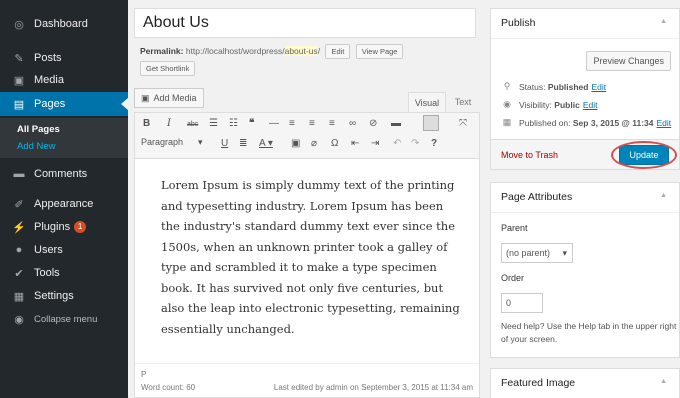 The height and width of the screenshot is (398, 680). I want to click on sidebar-item-dashboard: ◎ Dashboard, so click(64, 24).